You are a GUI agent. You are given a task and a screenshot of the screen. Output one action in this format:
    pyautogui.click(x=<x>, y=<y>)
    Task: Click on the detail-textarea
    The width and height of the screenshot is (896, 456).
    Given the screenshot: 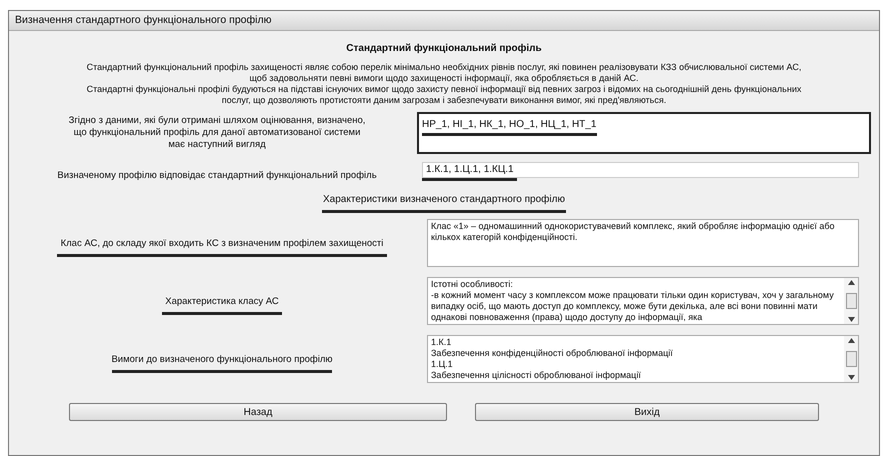 What is the action you would take?
    pyautogui.click(x=643, y=301)
    